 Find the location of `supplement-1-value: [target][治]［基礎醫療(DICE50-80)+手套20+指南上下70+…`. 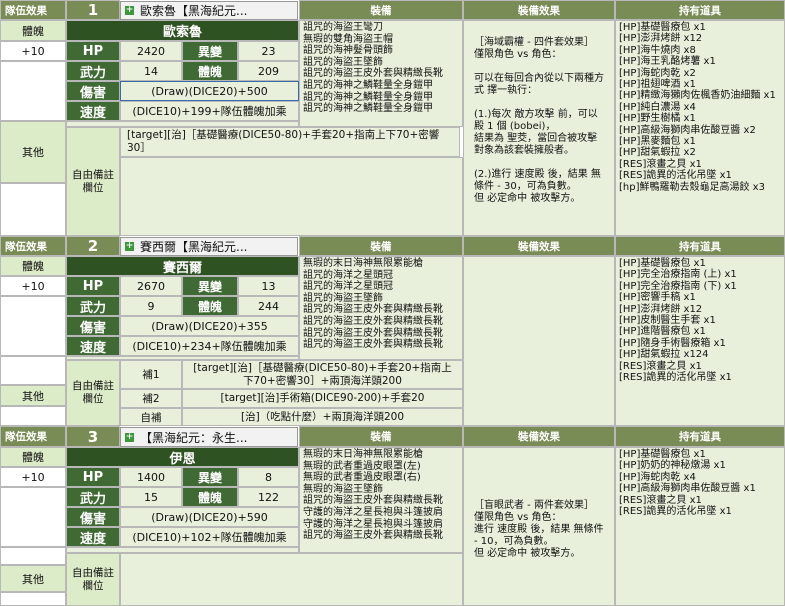

supplement-1-value: [target][治]［基礎醫療(DICE50-80)+手套20+指南上下70+… is located at coordinates (322, 374).